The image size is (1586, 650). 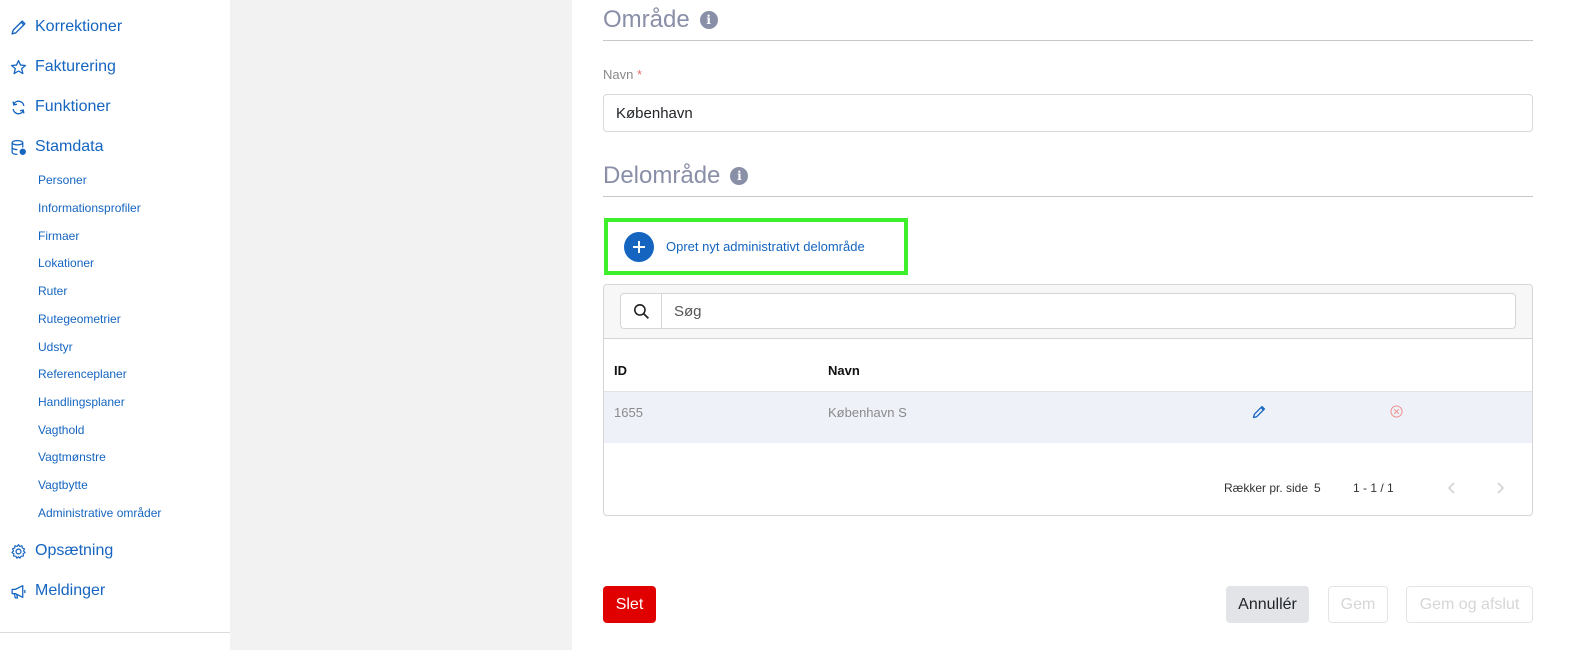 What do you see at coordinates (79, 26) in the screenshot?
I see `nav-item-label: Korrektioner` at bounding box center [79, 26].